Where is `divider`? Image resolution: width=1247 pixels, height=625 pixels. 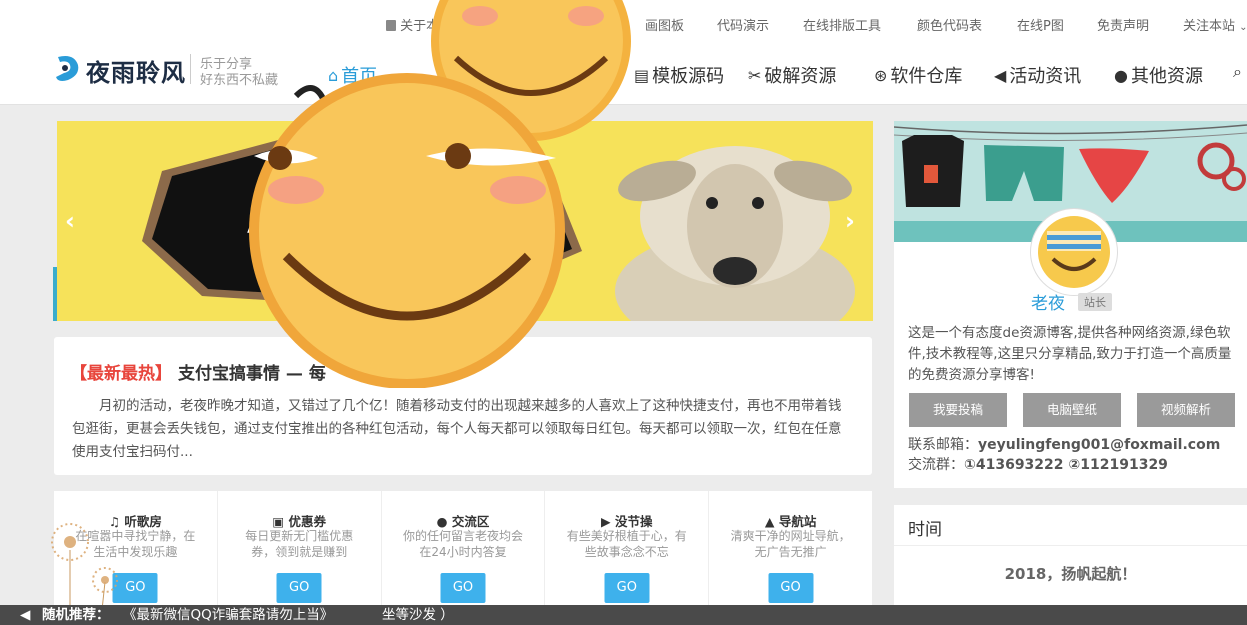
divider is located at coordinates (1070, 545).